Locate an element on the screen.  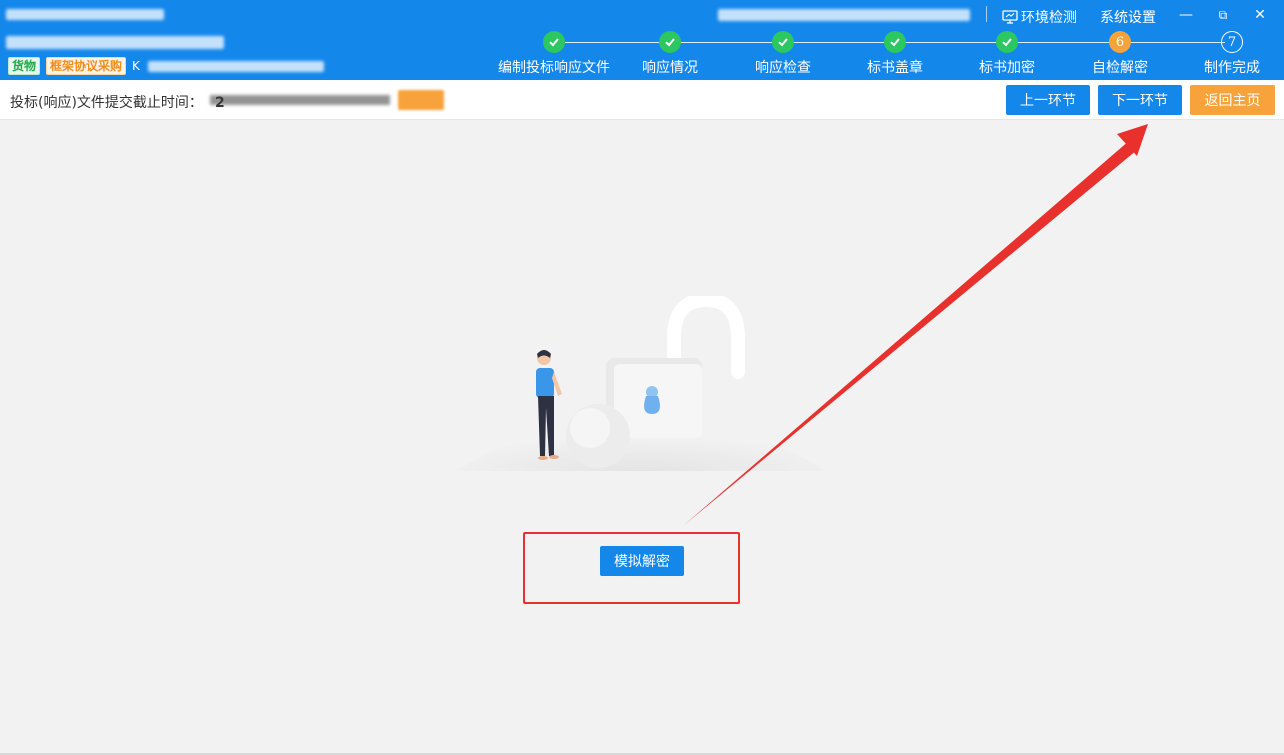
deadline-label-text: 投标(响应)文件提交截止时间： is located at coordinates (106, 103).